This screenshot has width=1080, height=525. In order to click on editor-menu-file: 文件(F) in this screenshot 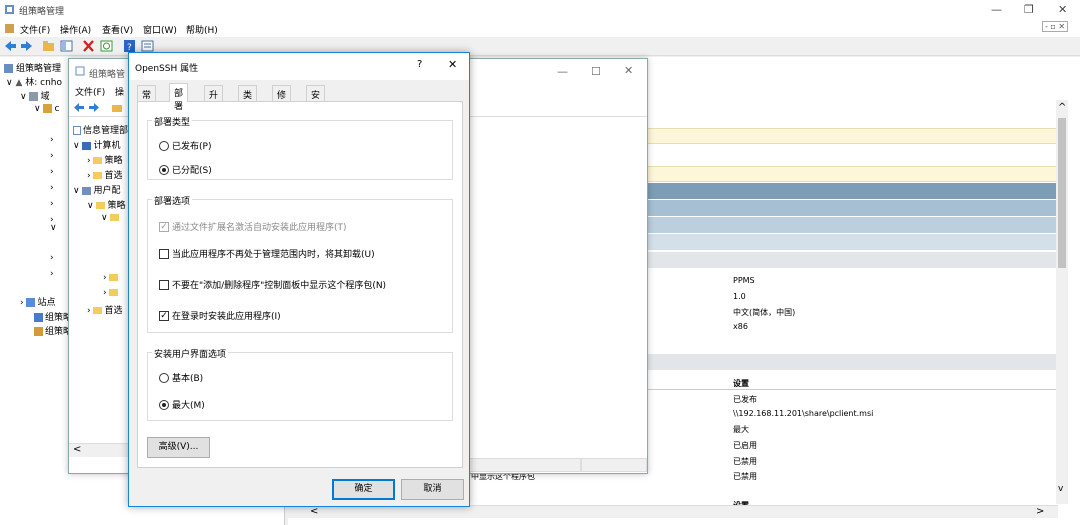, I will do `click(90, 91)`.